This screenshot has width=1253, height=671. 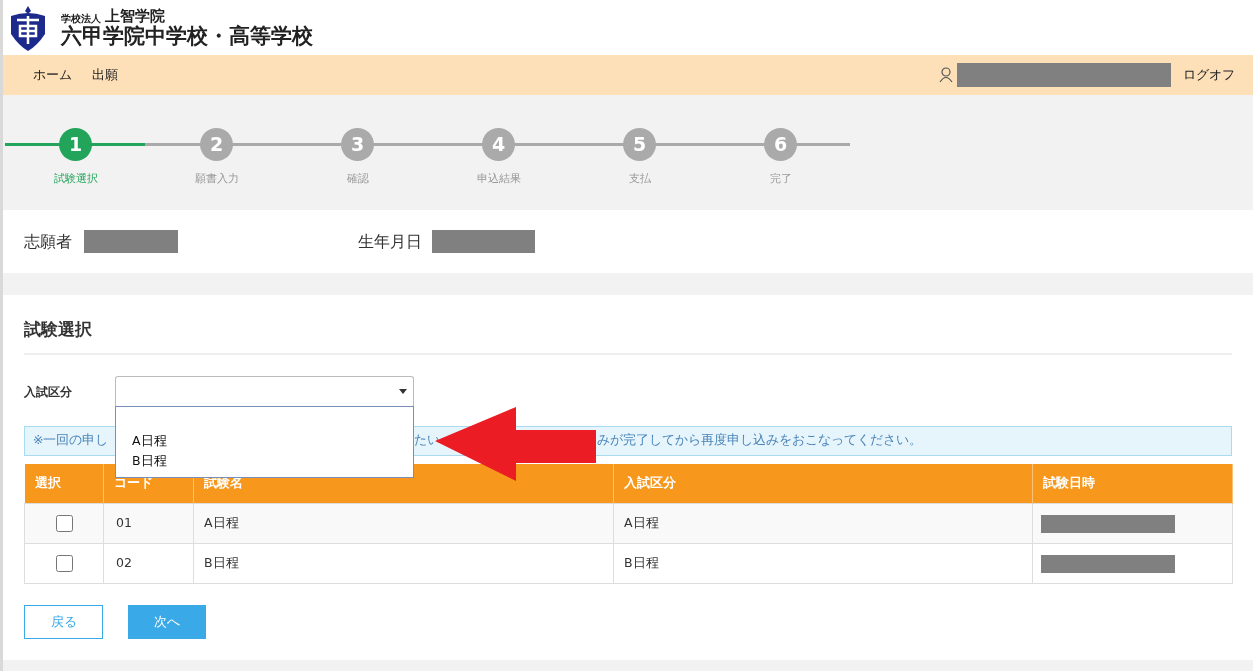 What do you see at coordinates (759, 440) in the screenshot?
I see `notice-text: みが完了してから再度申し込みをおこなってください。` at bounding box center [759, 440].